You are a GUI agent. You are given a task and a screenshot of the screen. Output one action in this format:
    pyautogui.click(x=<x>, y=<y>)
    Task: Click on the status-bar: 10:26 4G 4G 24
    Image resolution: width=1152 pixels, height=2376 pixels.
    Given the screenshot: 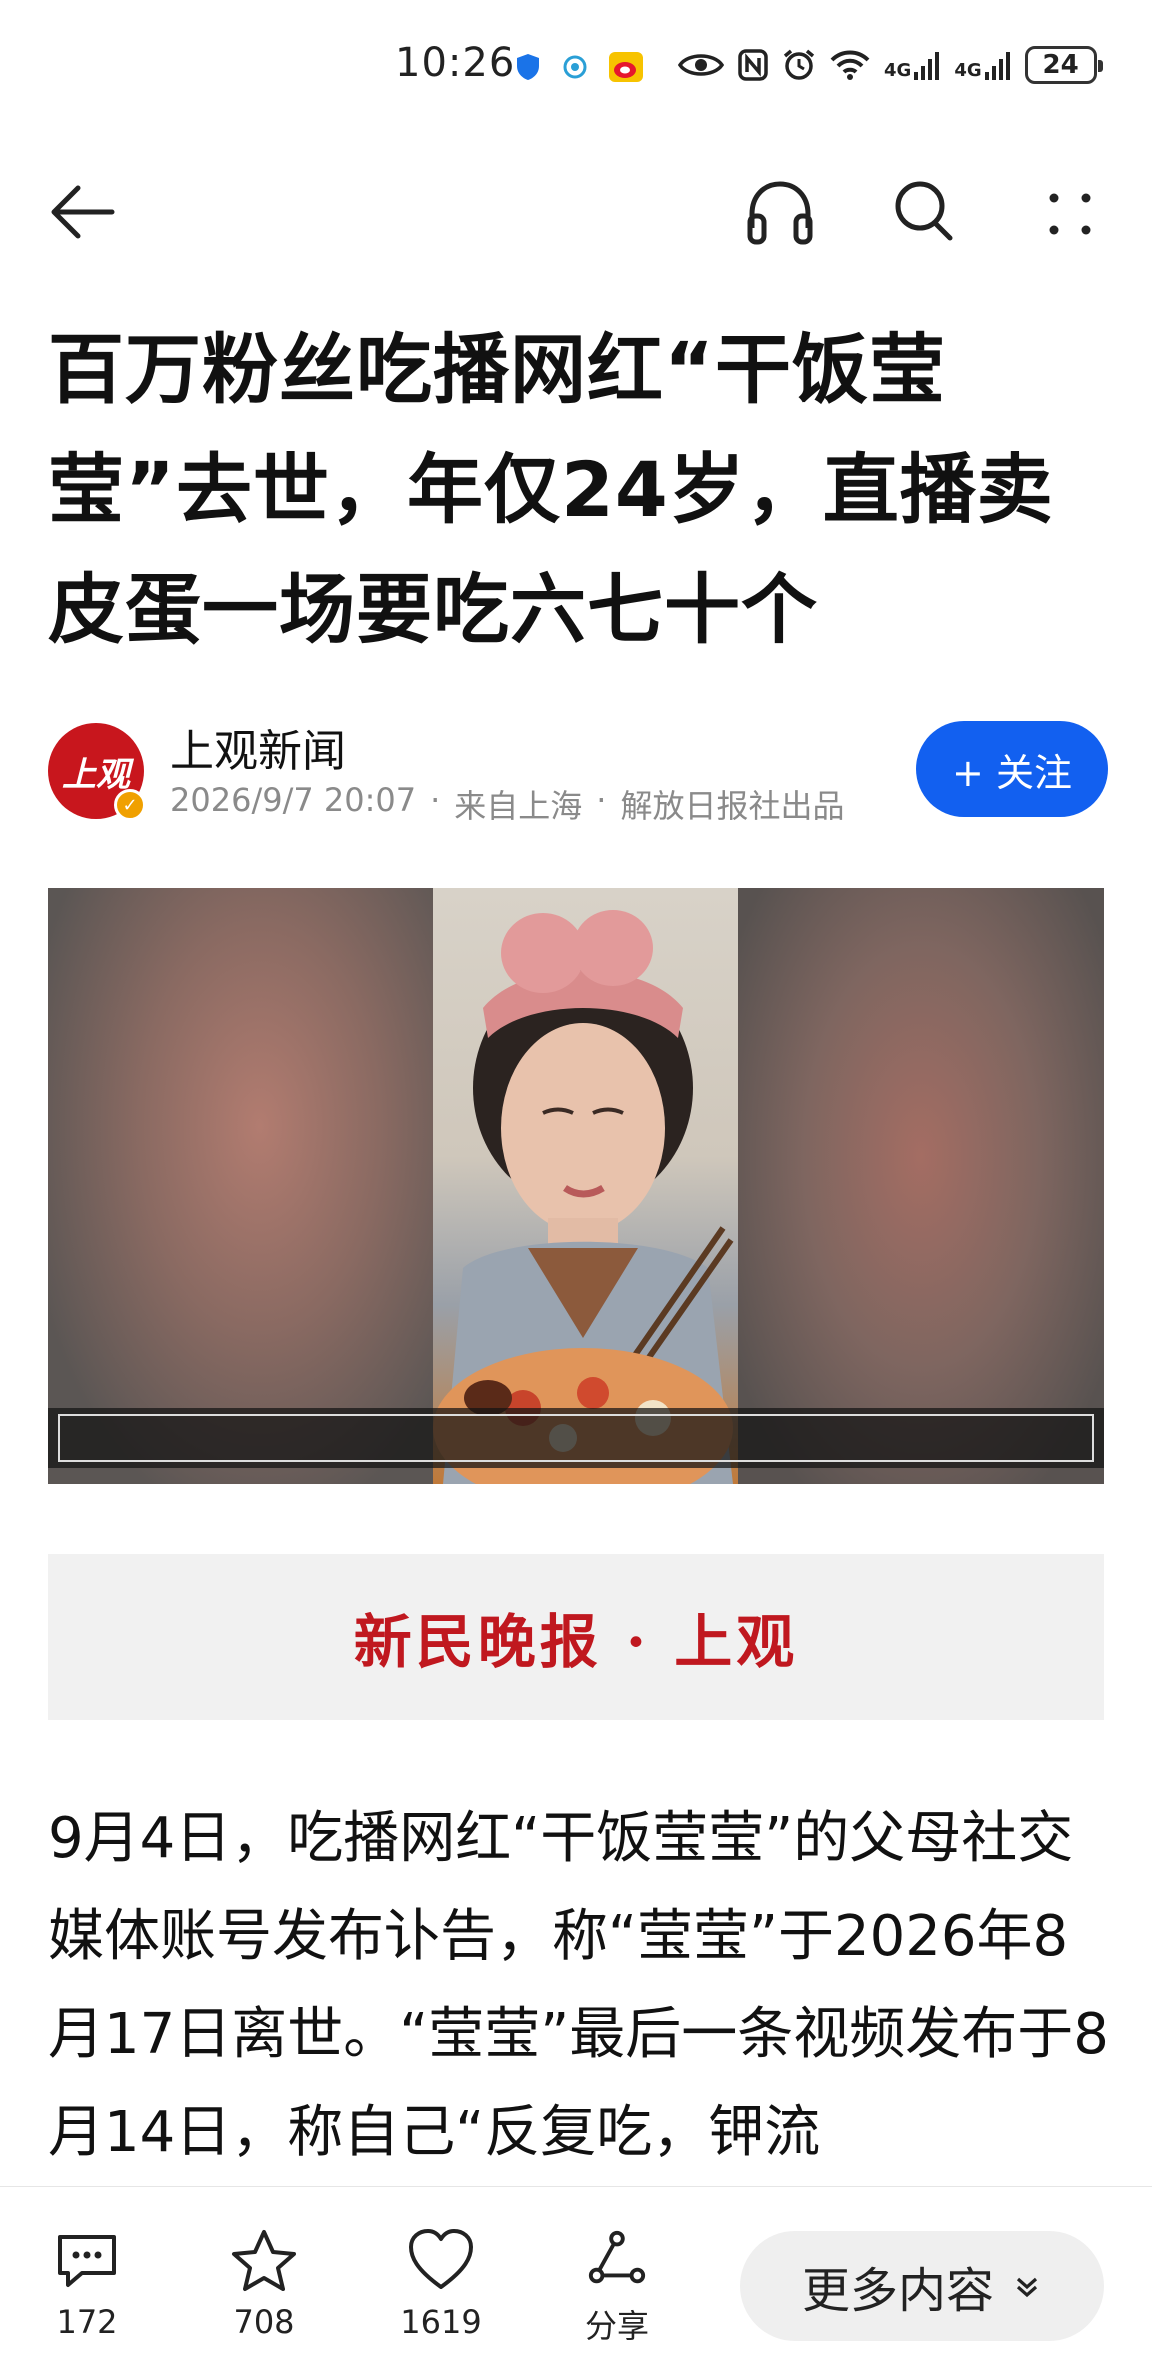 What is the action you would take?
    pyautogui.click(x=576, y=65)
    